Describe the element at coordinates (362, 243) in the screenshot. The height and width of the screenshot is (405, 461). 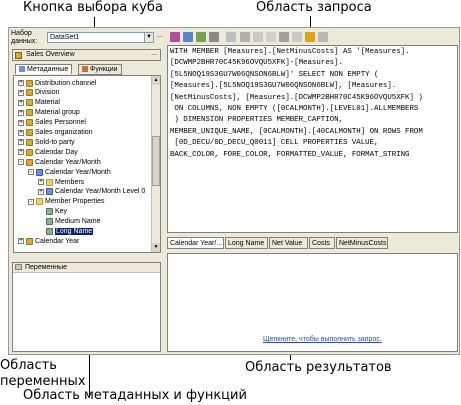
I see `results-column-header: NetMinusCosts` at that location.